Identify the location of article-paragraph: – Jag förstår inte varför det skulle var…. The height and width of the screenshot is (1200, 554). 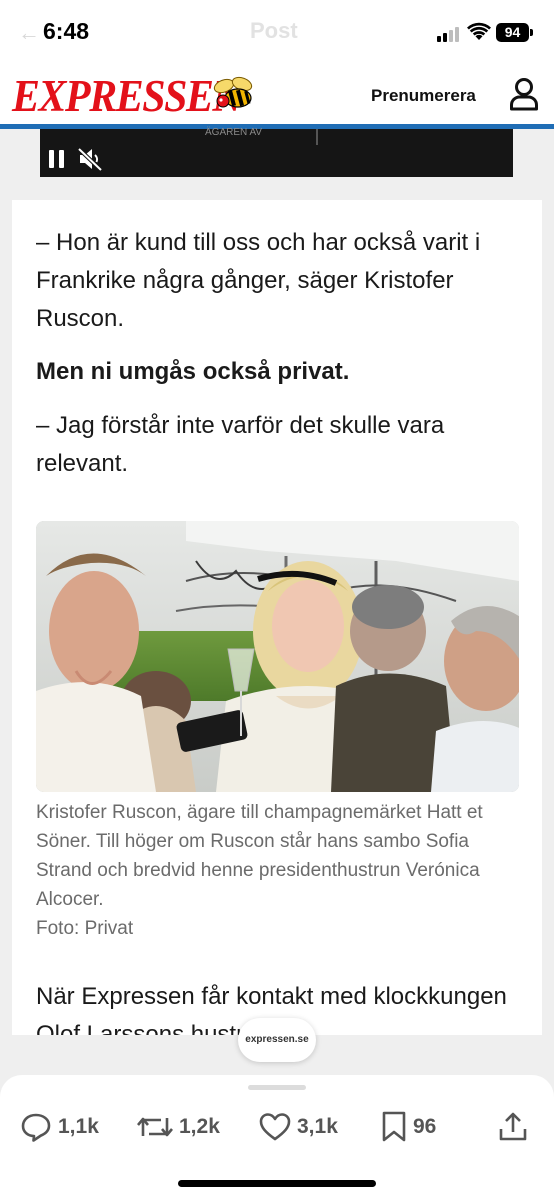
(240, 444).